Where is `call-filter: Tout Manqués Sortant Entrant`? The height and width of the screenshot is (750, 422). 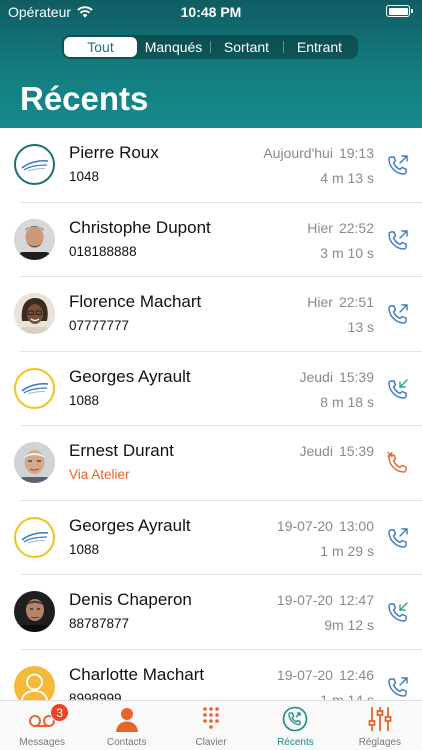
call-filter: Tout Manqués Sortant Entrant is located at coordinates (210, 47).